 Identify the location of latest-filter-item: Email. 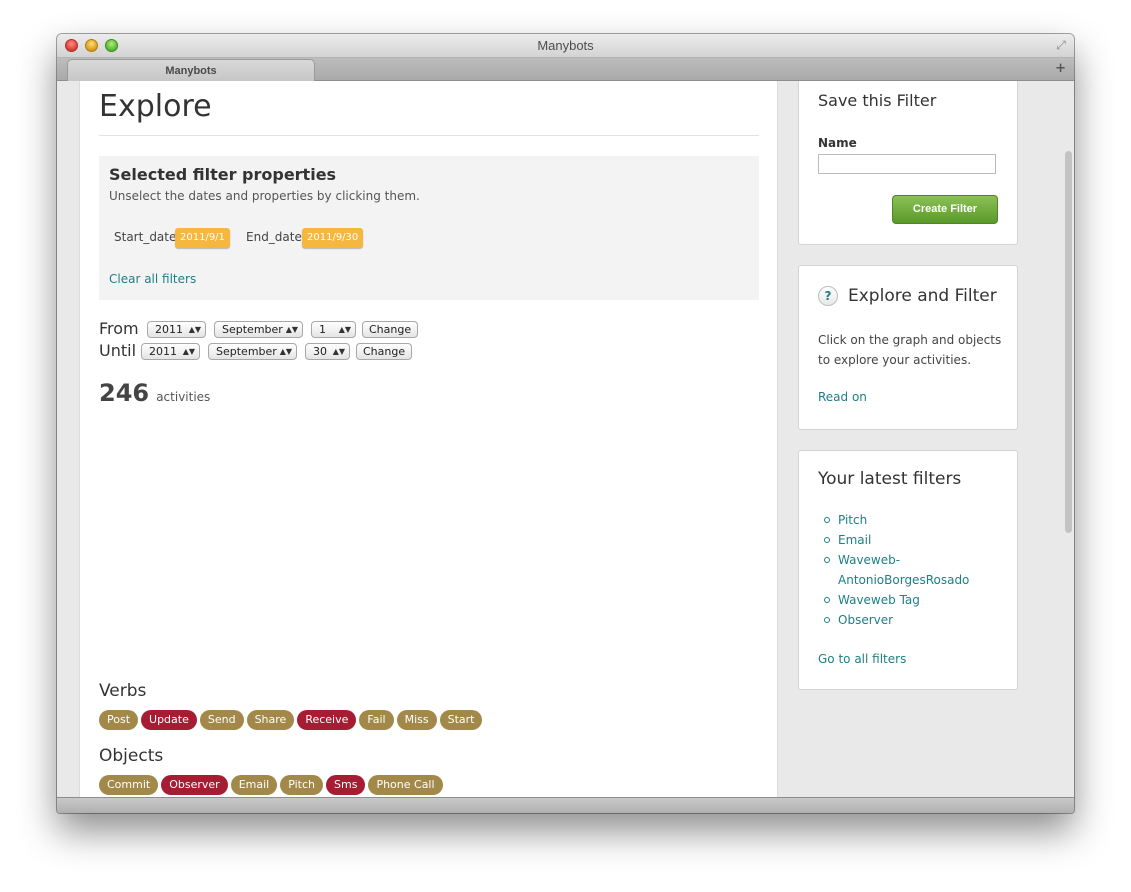
(916, 540).